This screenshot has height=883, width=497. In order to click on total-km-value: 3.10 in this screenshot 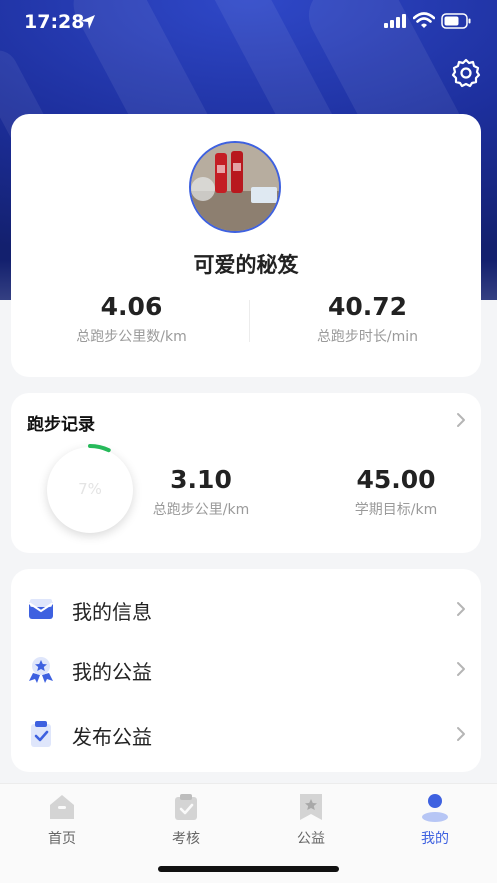, I will do `click(201, 479)`.